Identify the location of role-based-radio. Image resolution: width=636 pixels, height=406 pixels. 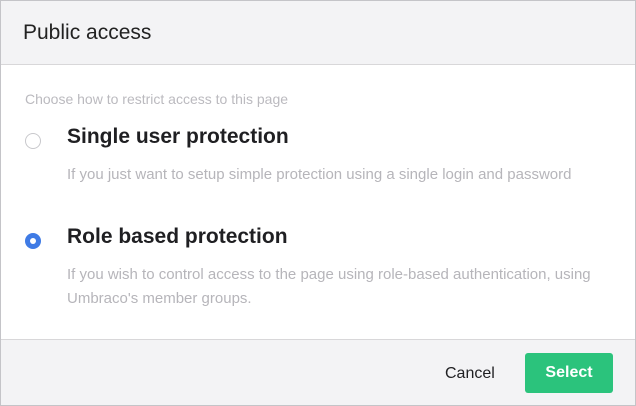
(33, 241).